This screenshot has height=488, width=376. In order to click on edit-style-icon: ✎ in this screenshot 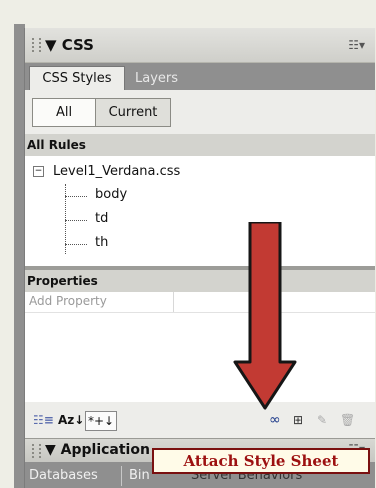, I will do `click(326, 420)`.